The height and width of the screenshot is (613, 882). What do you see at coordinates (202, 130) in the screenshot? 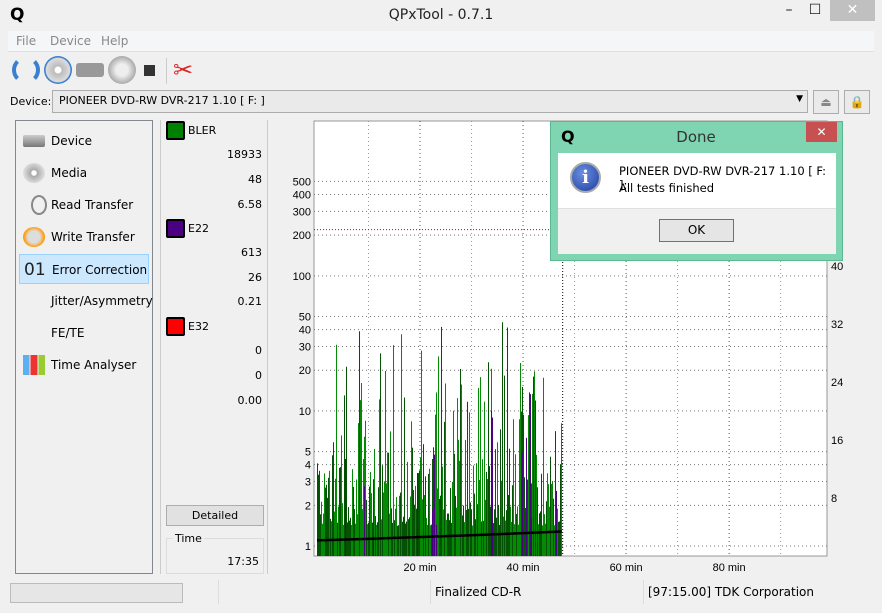
I see `bler-label: BLER` at bounding box center [202, 130].